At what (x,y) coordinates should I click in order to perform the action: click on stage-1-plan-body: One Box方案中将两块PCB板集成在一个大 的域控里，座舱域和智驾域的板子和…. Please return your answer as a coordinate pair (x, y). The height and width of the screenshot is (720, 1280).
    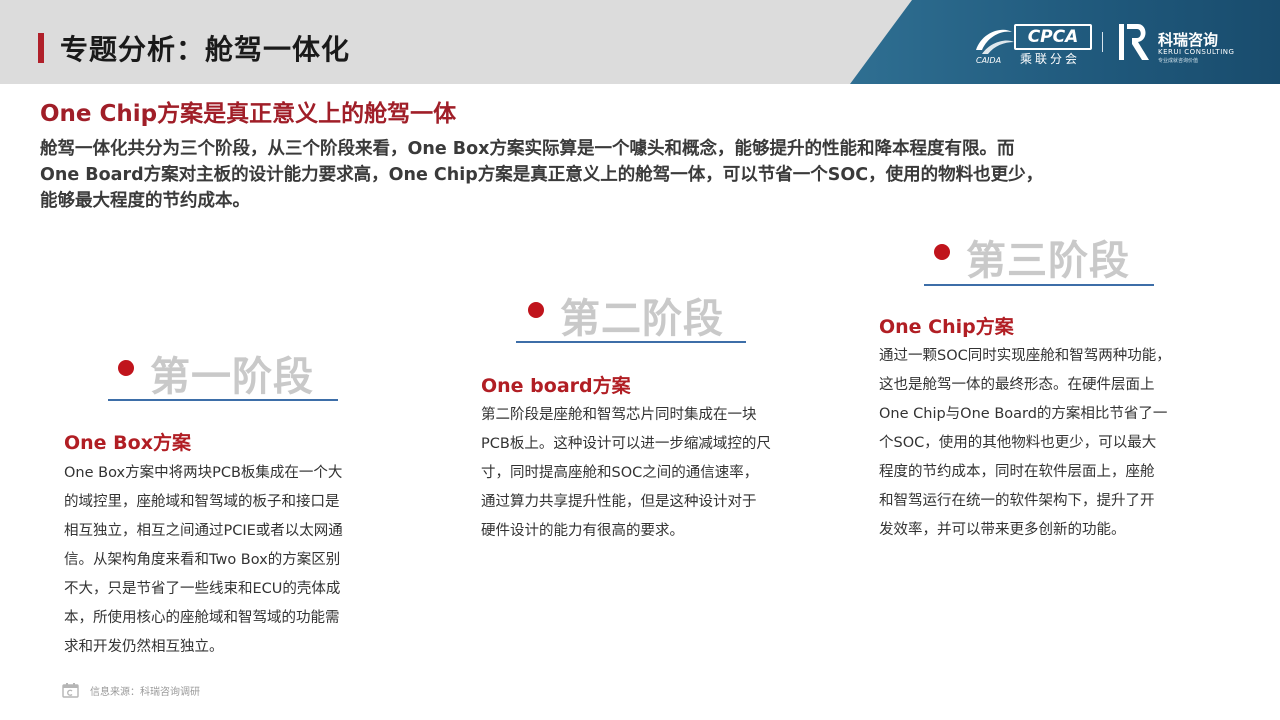
    Looking at the image, I should click on (203, 560).